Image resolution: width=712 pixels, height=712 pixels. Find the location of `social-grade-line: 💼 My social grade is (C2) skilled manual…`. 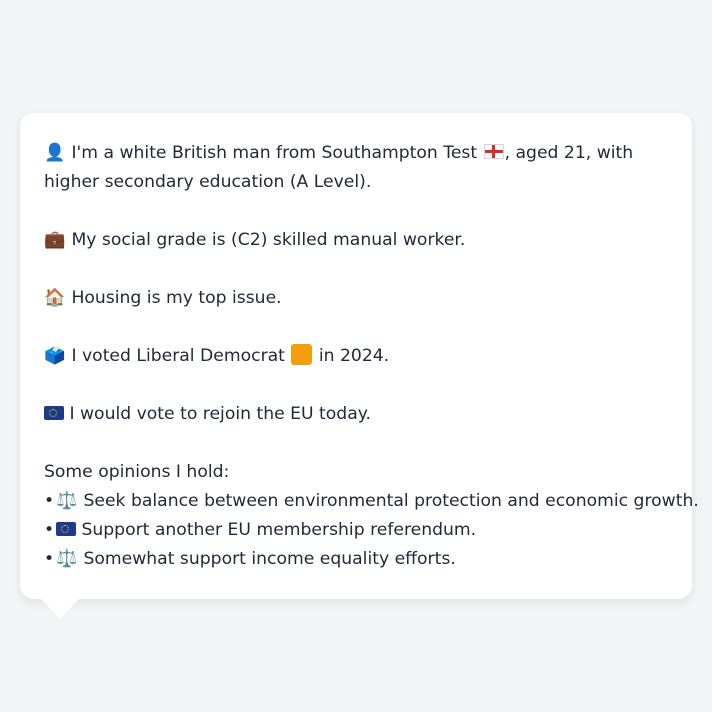

social-grade-line: 💼 My social grade is (C2) skilled manual… is located at coordinates (356, 240).